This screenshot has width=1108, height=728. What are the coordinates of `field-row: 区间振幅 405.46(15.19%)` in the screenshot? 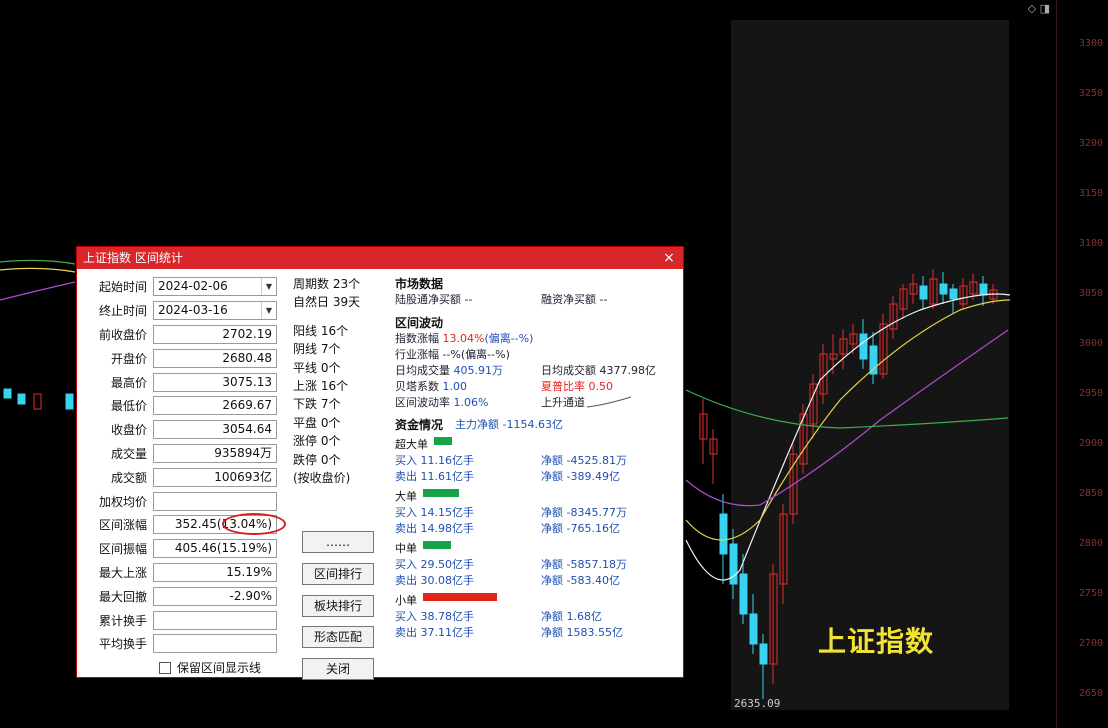 It's located at (186, 549).